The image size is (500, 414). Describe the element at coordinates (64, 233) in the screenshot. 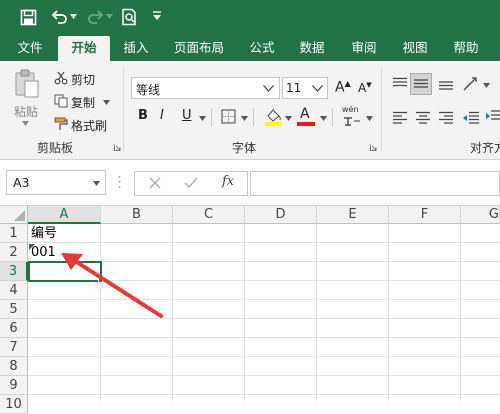

I see `cell-a1: 编号` at that location.